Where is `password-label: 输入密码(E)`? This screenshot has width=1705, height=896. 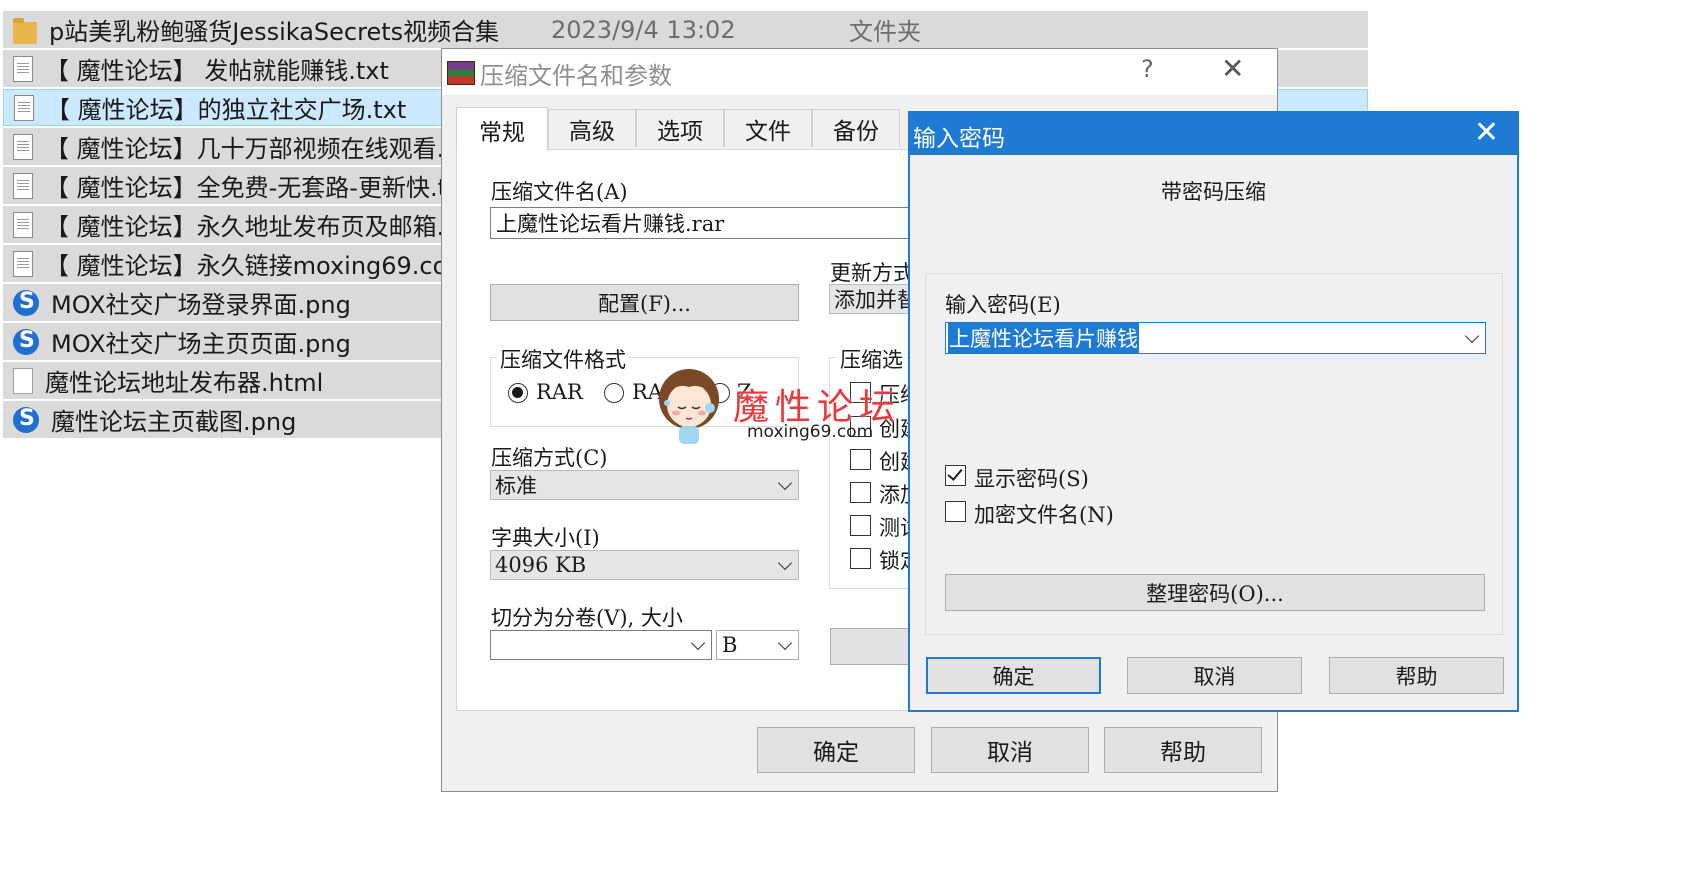
password-label: 输入密码(E) is located at coordinates (1003, 305).